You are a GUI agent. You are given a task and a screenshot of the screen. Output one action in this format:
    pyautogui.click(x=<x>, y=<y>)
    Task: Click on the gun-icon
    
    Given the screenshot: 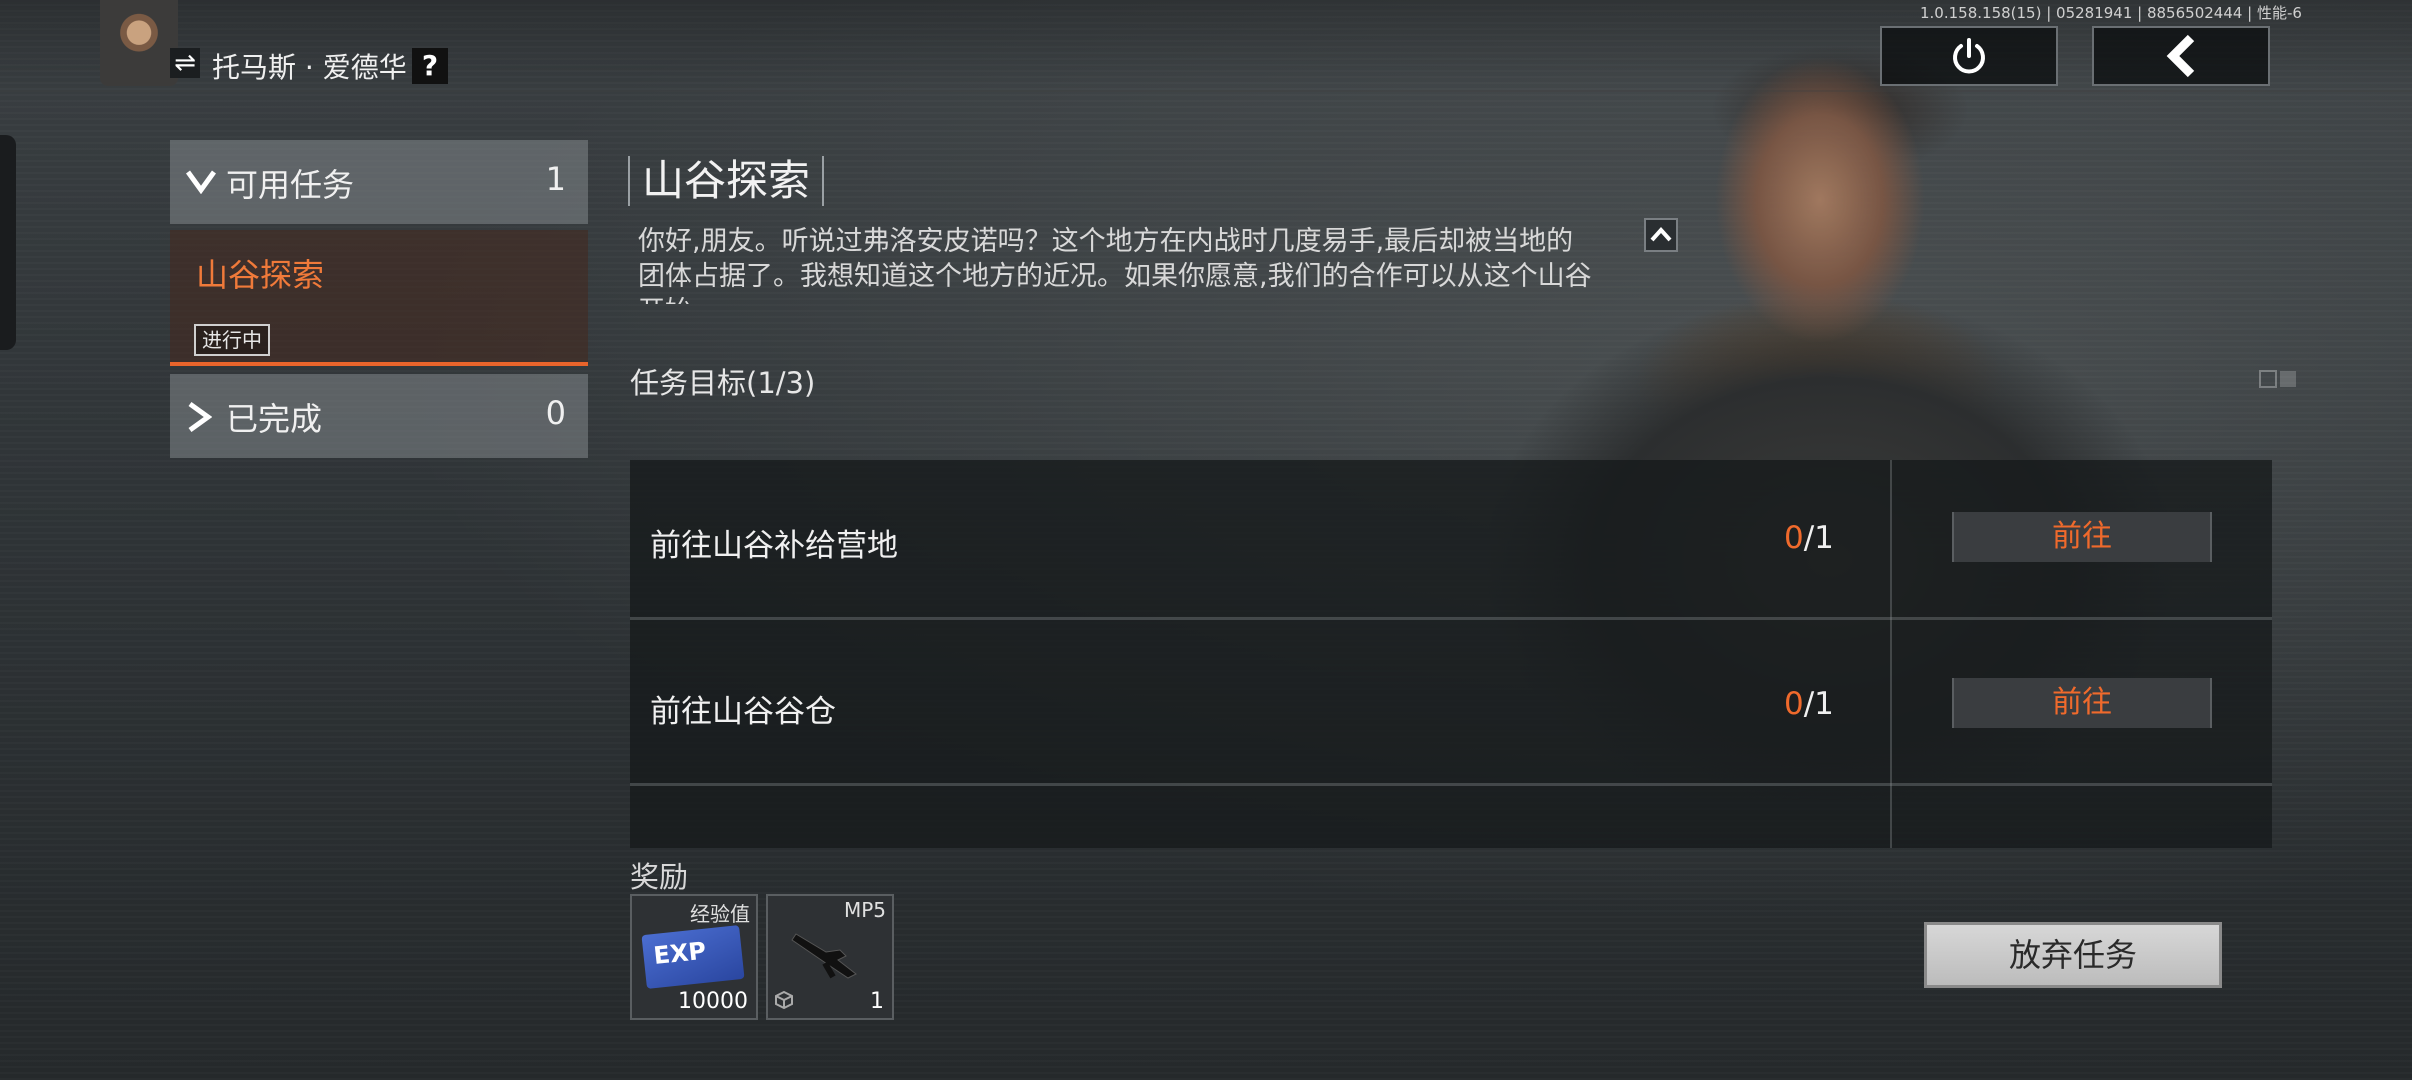 What is the action you would take?
    pyautogui.click(x=824, y=956)
    